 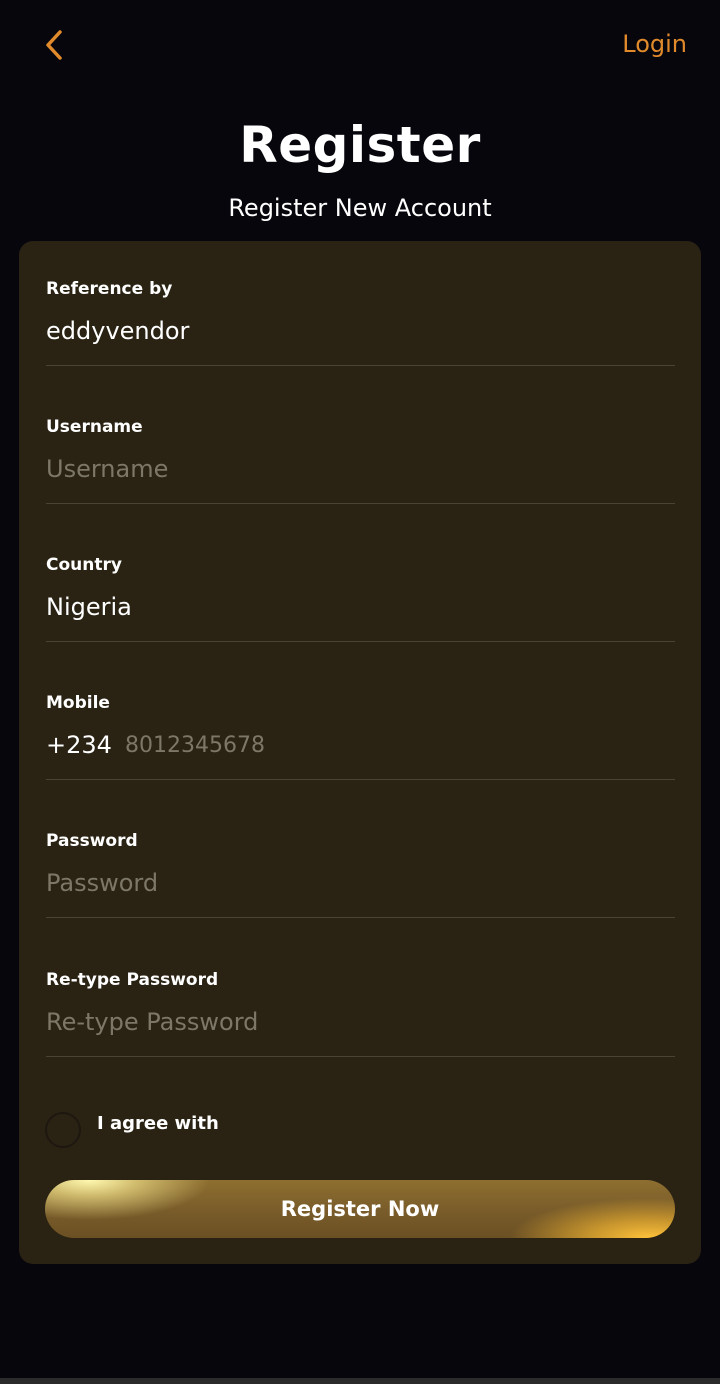 What do you see at coordinates (395, 745) in the screenshot?
I see `mobile-input` at bounding box center [395, 745].